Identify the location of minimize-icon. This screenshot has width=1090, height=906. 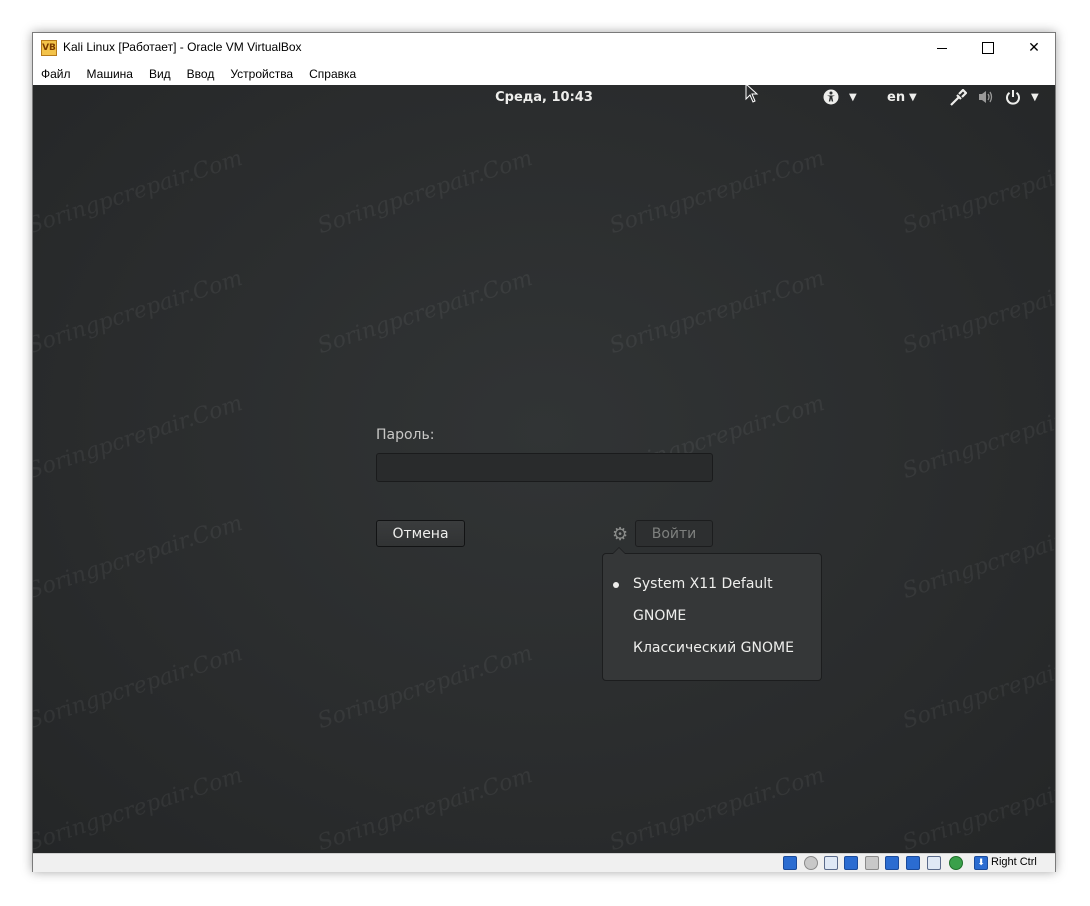
(942, 48).